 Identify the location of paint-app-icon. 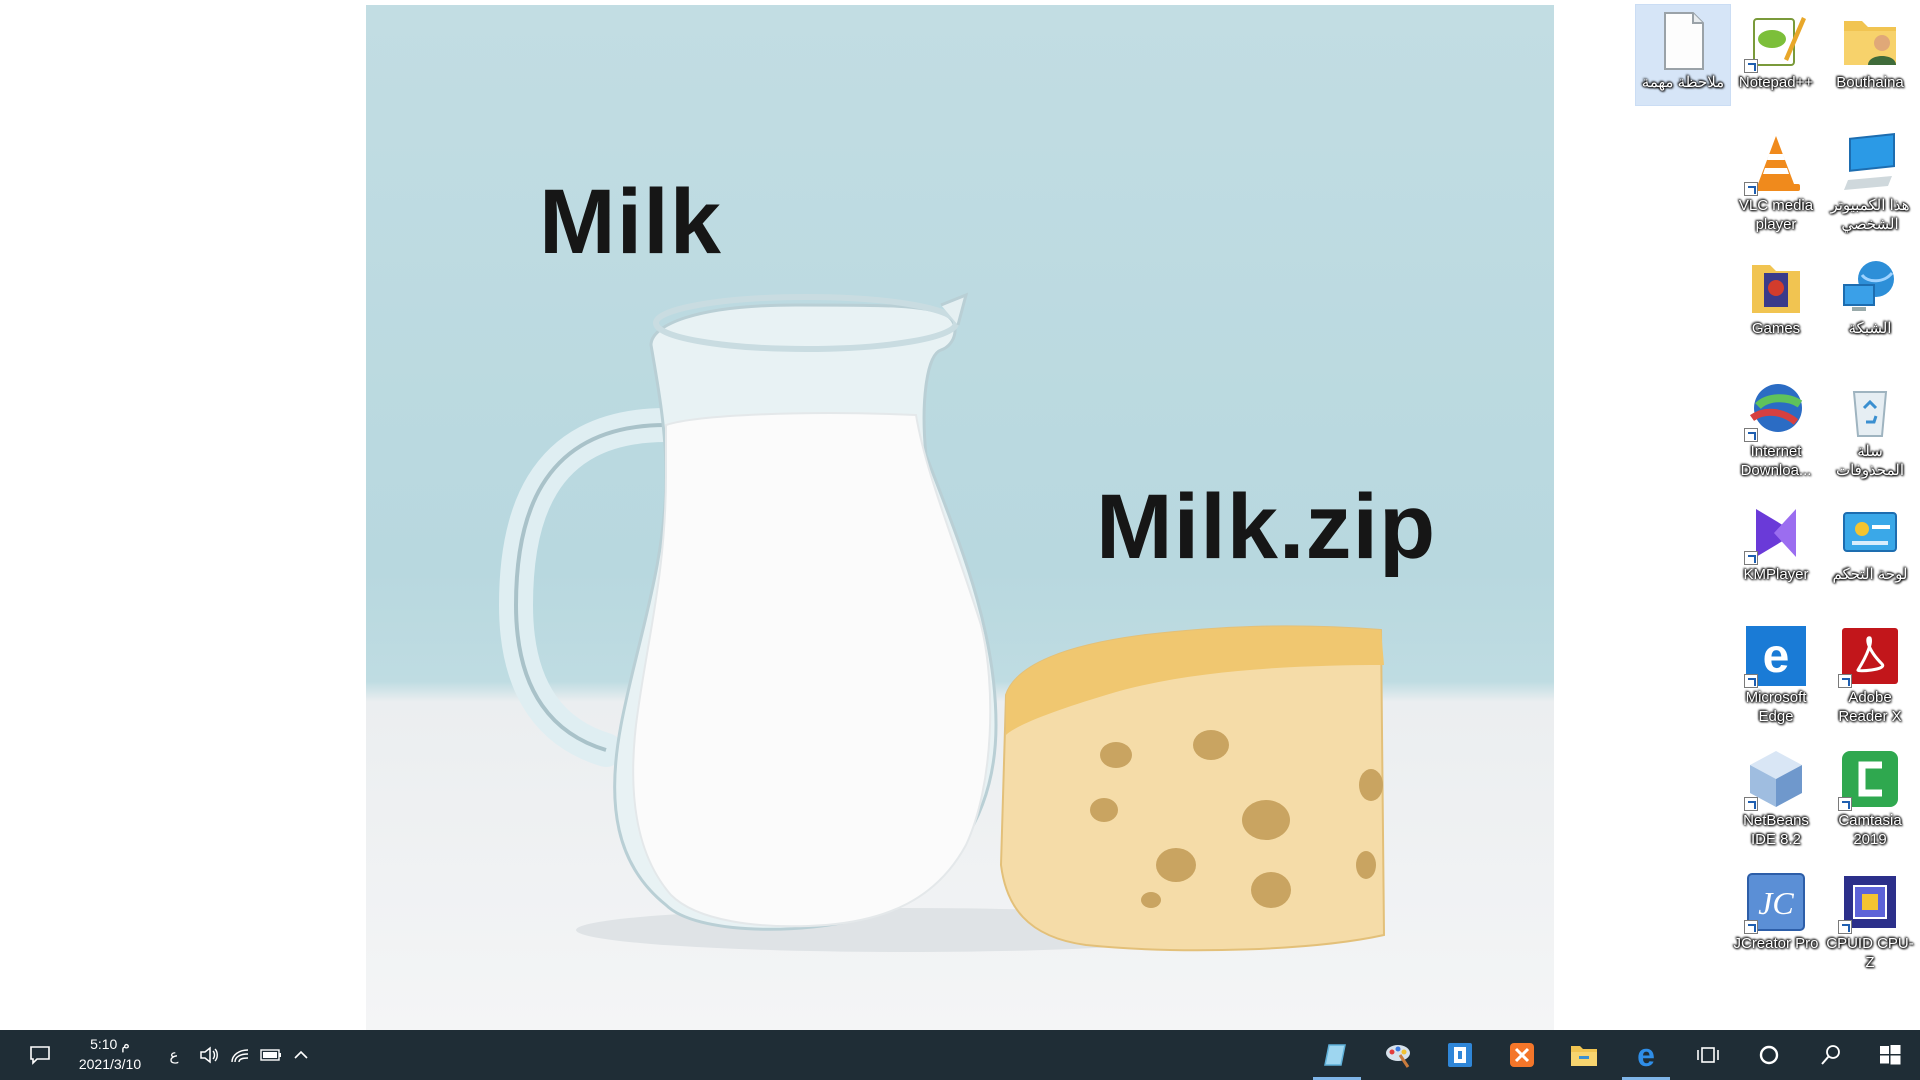
(1398, 1056).